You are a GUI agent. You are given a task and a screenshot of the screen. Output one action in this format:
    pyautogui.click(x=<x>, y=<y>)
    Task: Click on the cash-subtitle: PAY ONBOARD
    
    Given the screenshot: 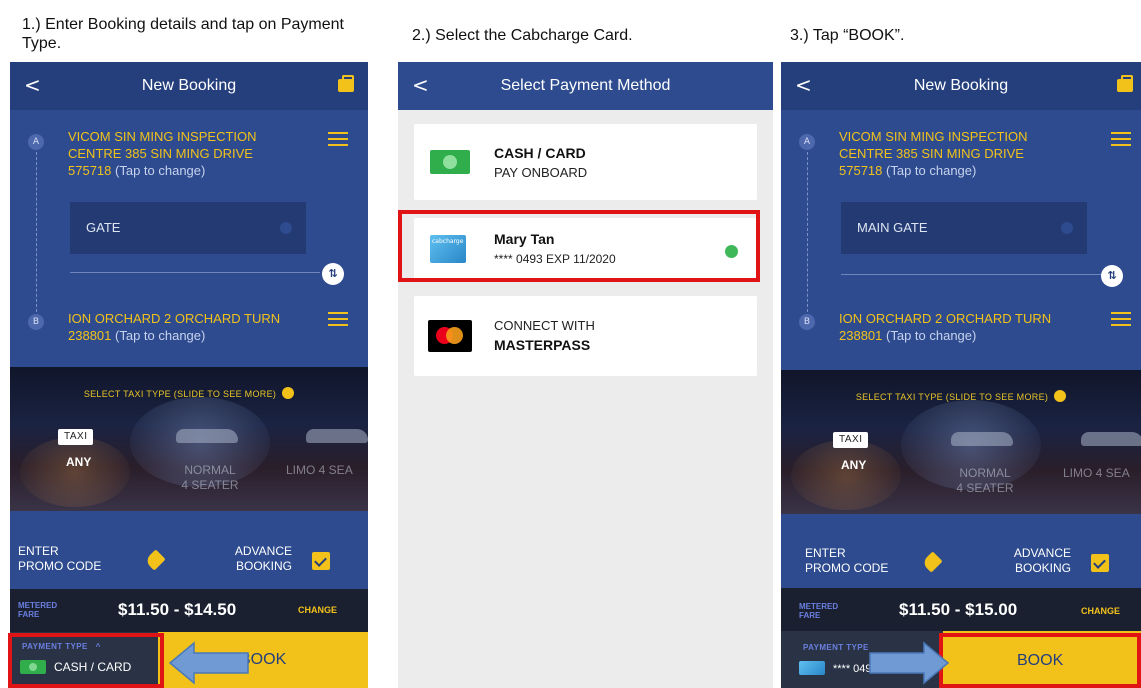 What is the action you would take?
    pyautogui.click(x=541, y=172)
    